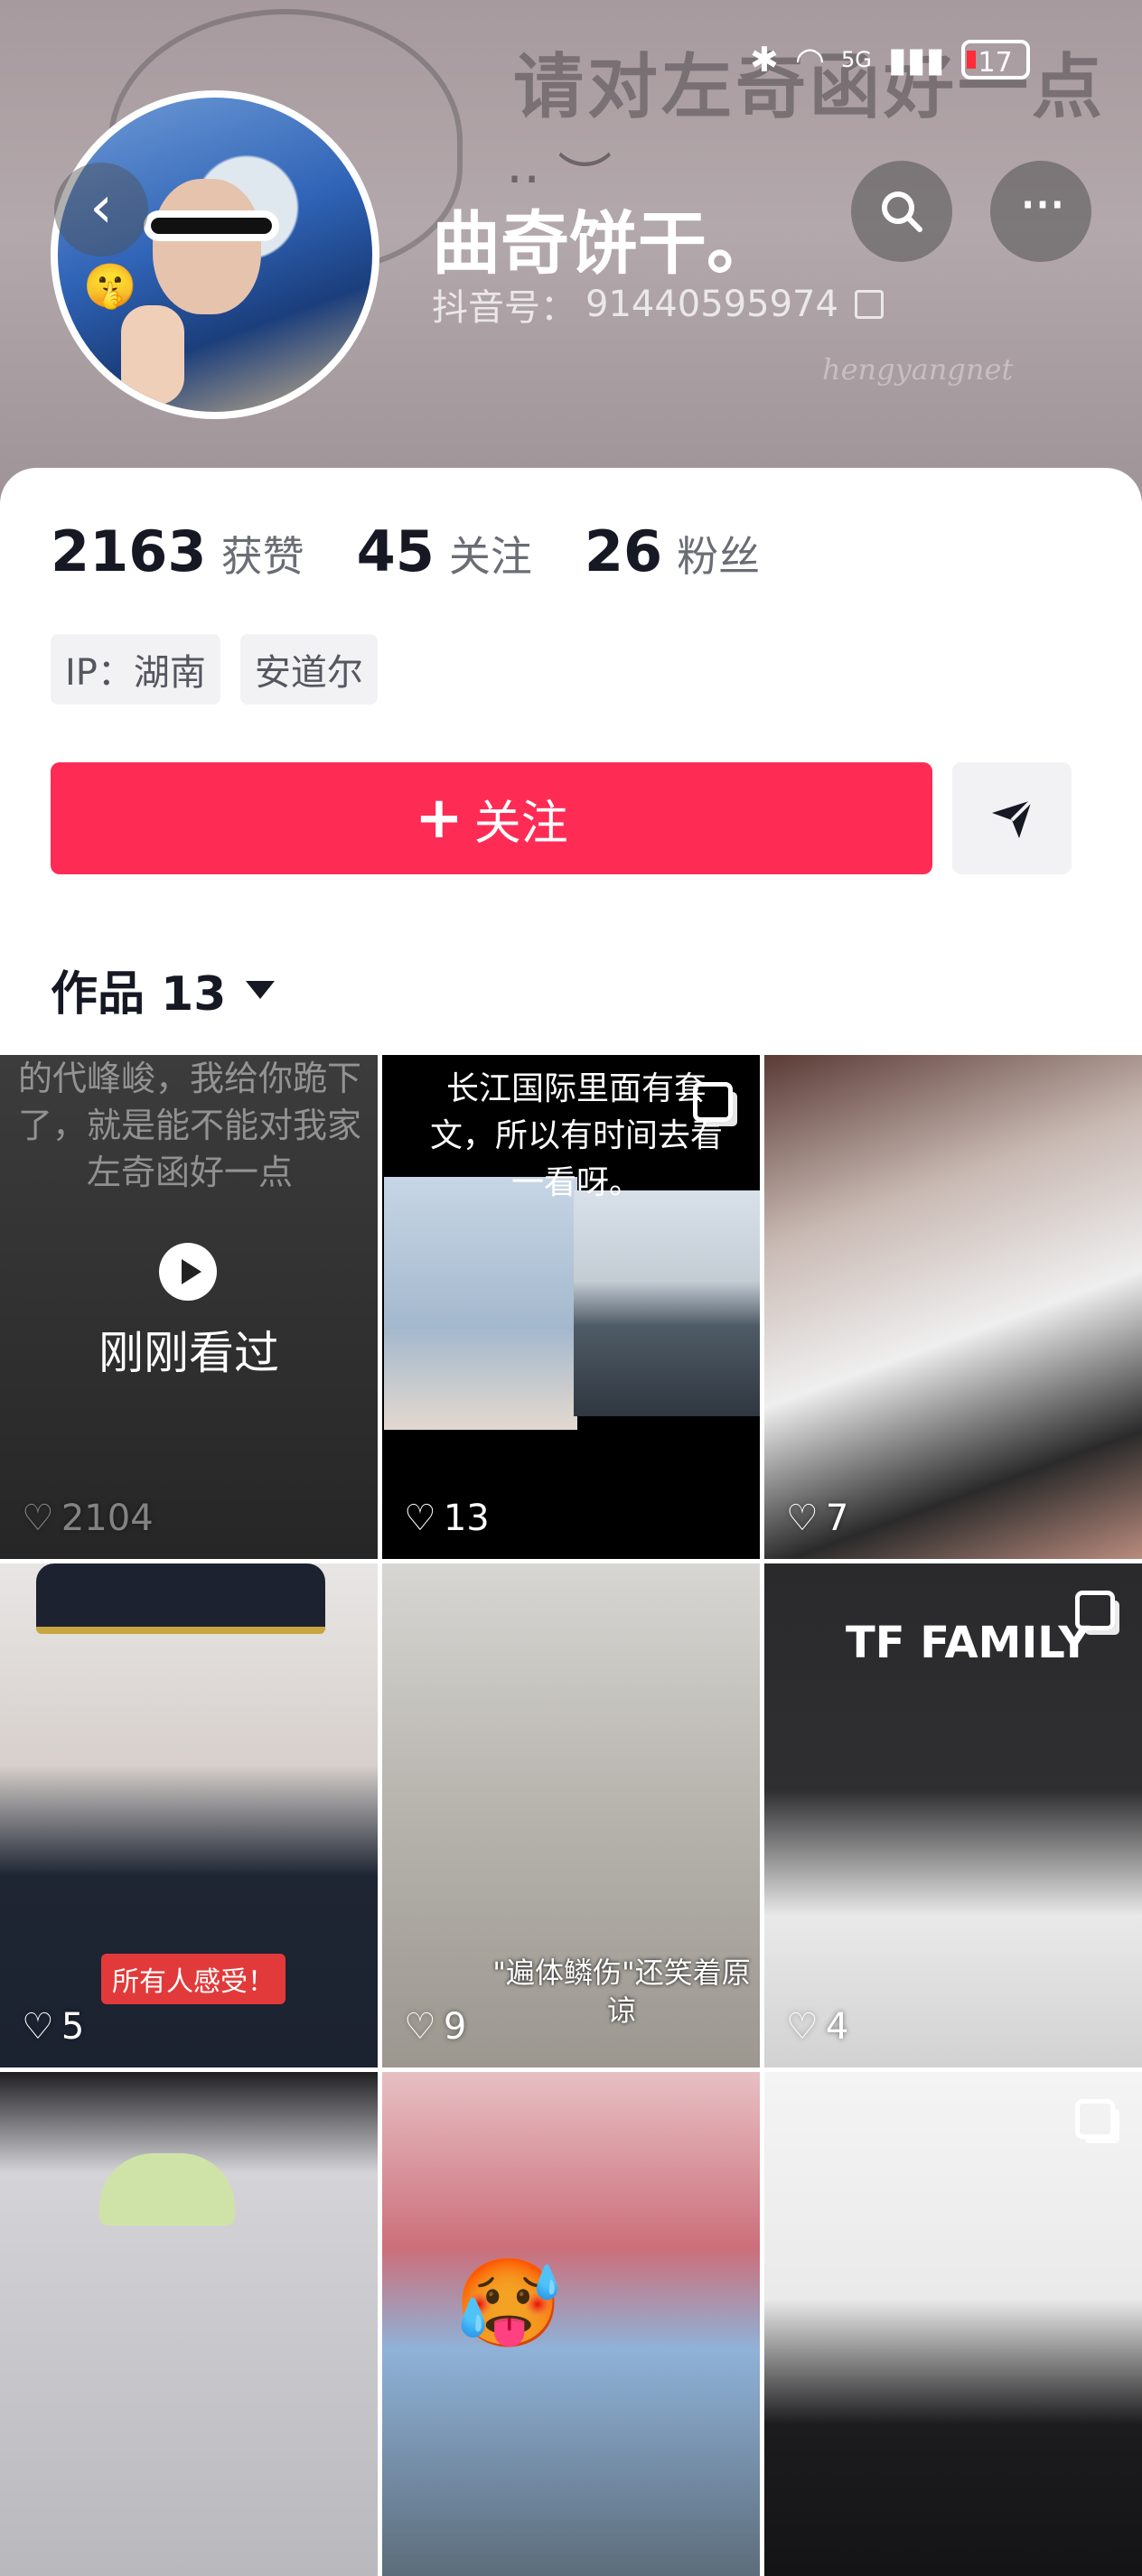 The image size is (1142, 2576). What do you see at coordinates (995, 63) in the screenshot?
I see `battery-level: 17` at bounding box center [995, 63].